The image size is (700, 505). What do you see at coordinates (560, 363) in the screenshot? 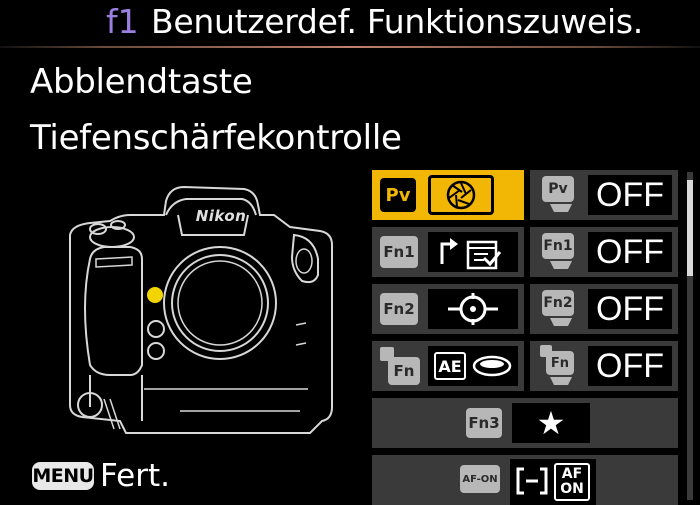
I see `fn-vertical-badge: Fn` at bounding box center [560, 363].